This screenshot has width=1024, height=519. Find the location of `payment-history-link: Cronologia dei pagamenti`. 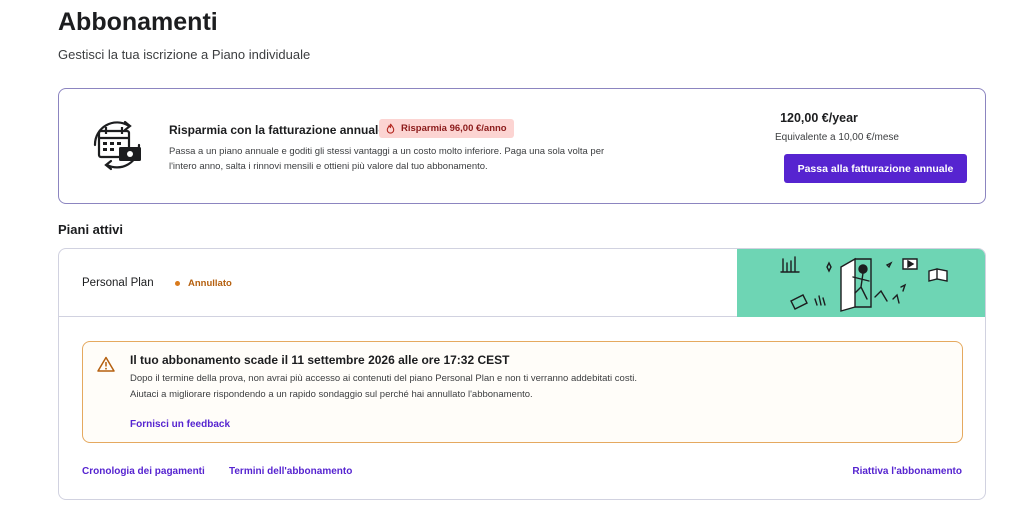

payment-history-link: Cronologia dei pagamenti is located at coordinates (143, 471).